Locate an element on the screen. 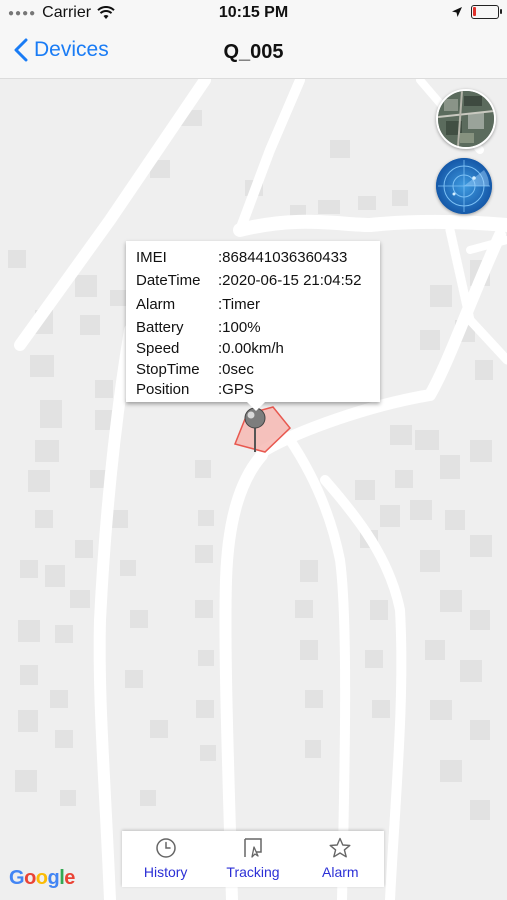  bottom-toolbar: History Tracking Alarm is located at coordinates (253, 859).